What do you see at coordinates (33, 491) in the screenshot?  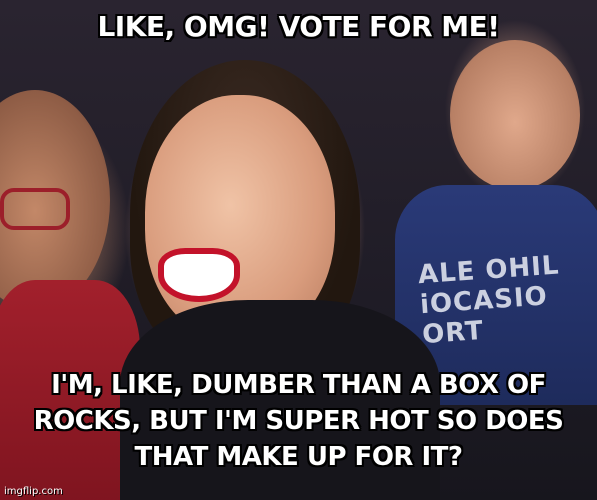 I see `imgflip-watermark: imgflip.com` at bounding box center [33, 491].